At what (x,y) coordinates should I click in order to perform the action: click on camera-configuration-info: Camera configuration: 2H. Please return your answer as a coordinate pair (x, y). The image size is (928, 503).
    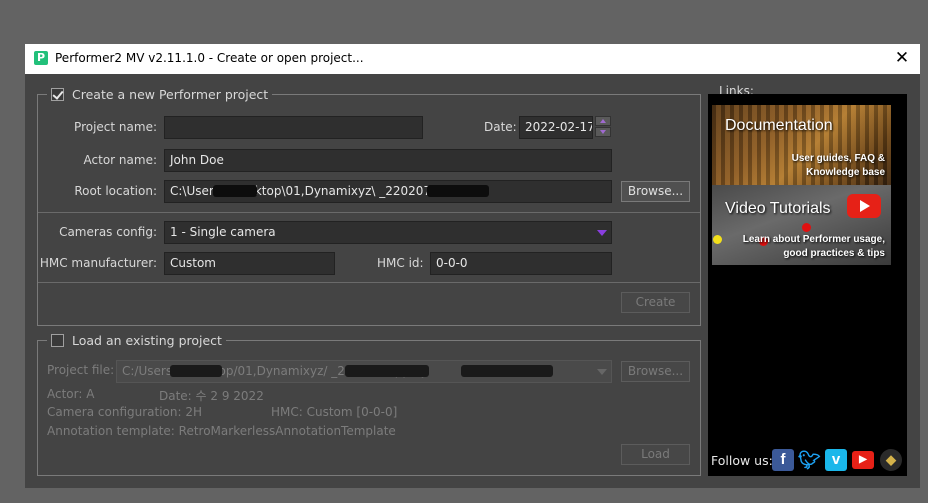
    Looking at the image, I should click on (125, 412).